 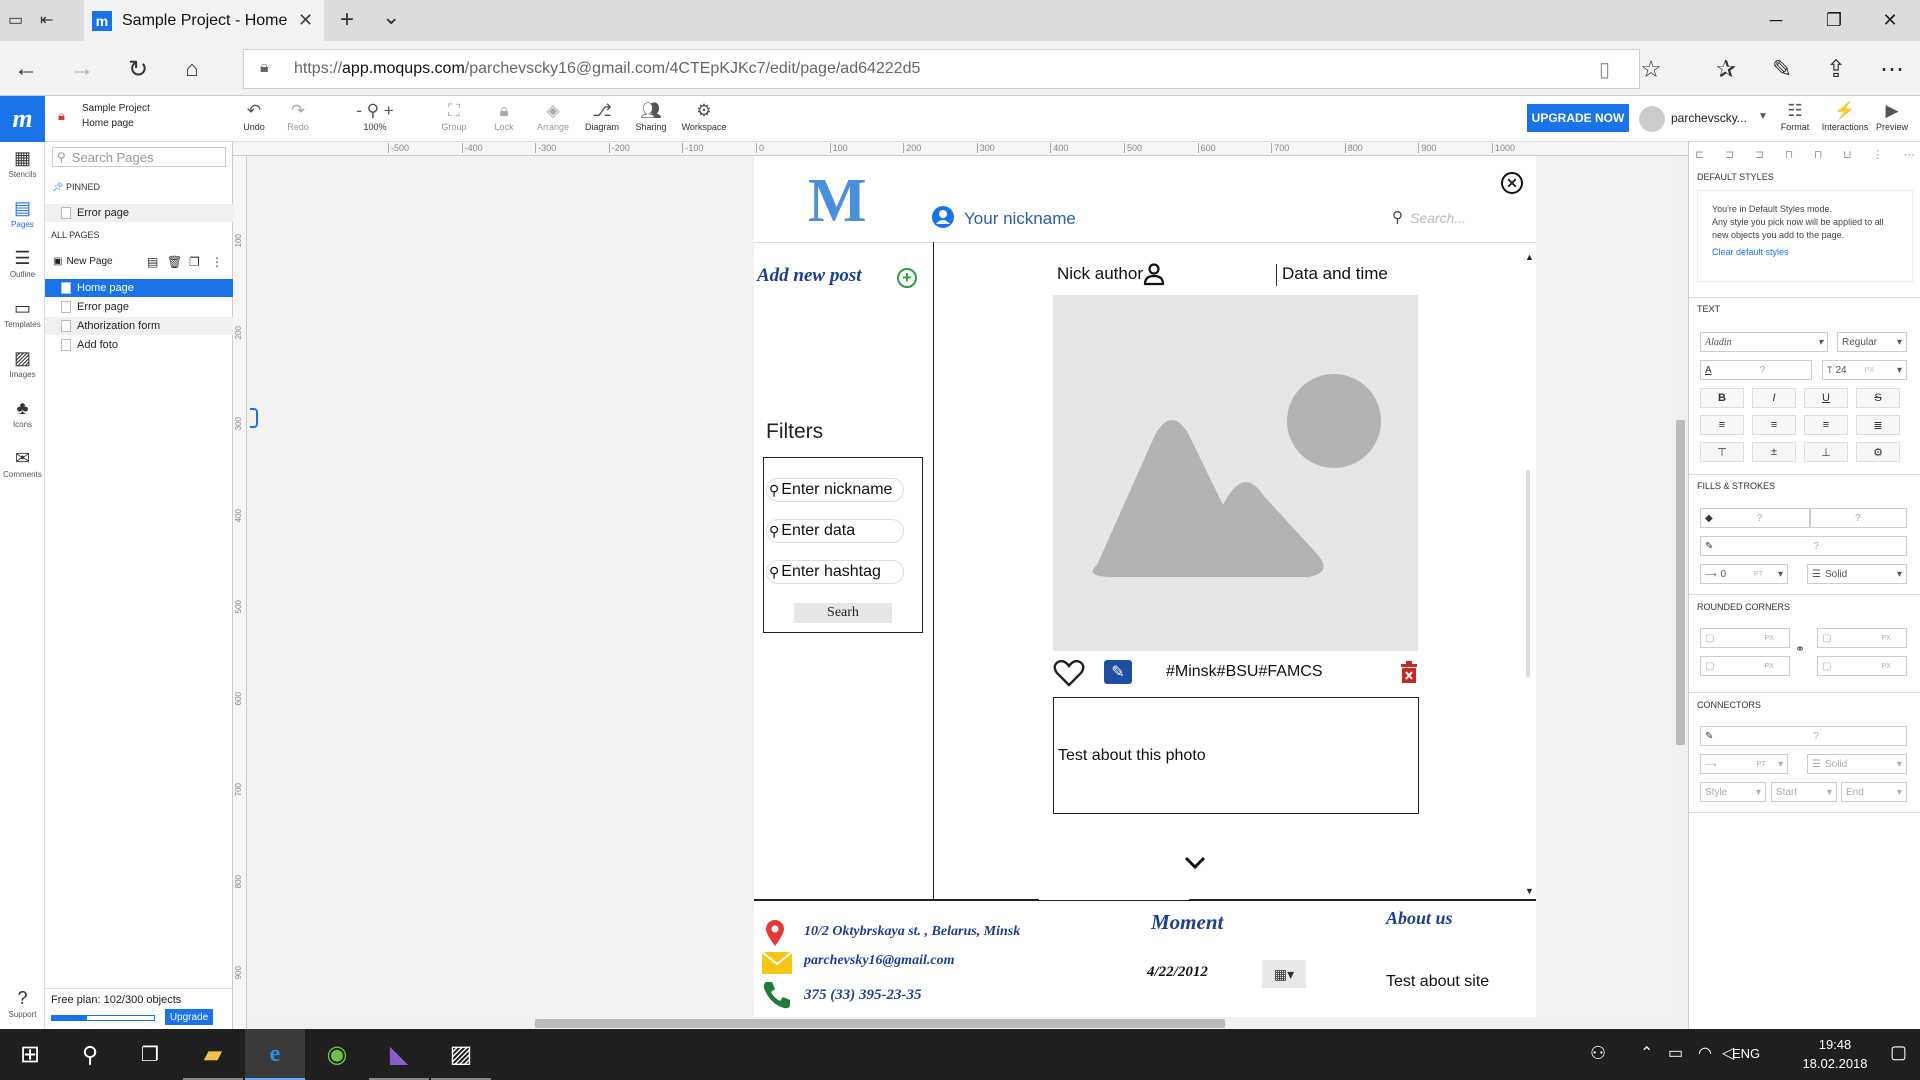 What do you see at coordinates (1878, 398) in the screenshot?
I see `strikethrough-button: S` at bounding box center [1878, 398].